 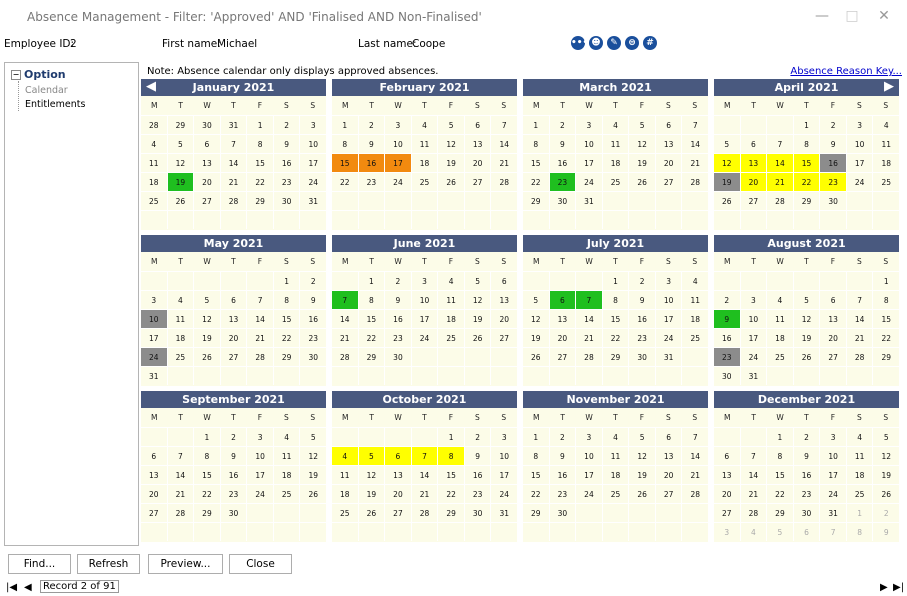 What do you see at coordinates (424, 494) in the screenshot?
I see `day-cell: 21` at bounding box center [424, 494].